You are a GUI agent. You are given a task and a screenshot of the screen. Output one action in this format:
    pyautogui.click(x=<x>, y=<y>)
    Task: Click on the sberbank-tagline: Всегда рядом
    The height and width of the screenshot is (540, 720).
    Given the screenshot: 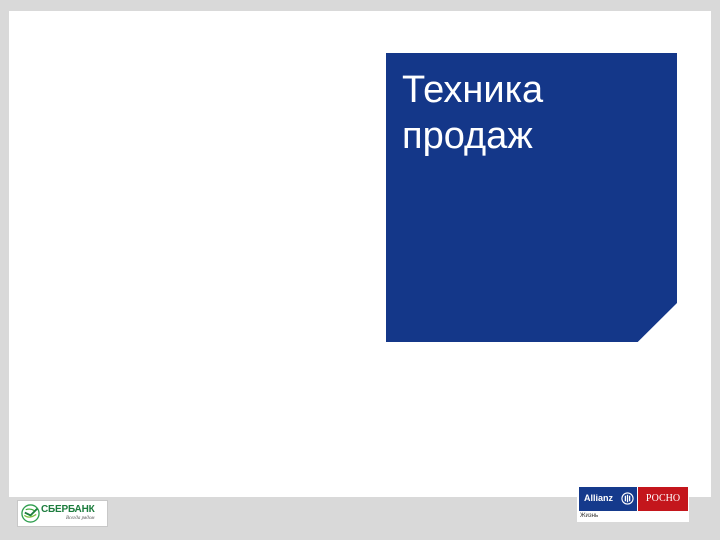 What is the action you would take?
    pyautogui.click(x=80, y=518)
    